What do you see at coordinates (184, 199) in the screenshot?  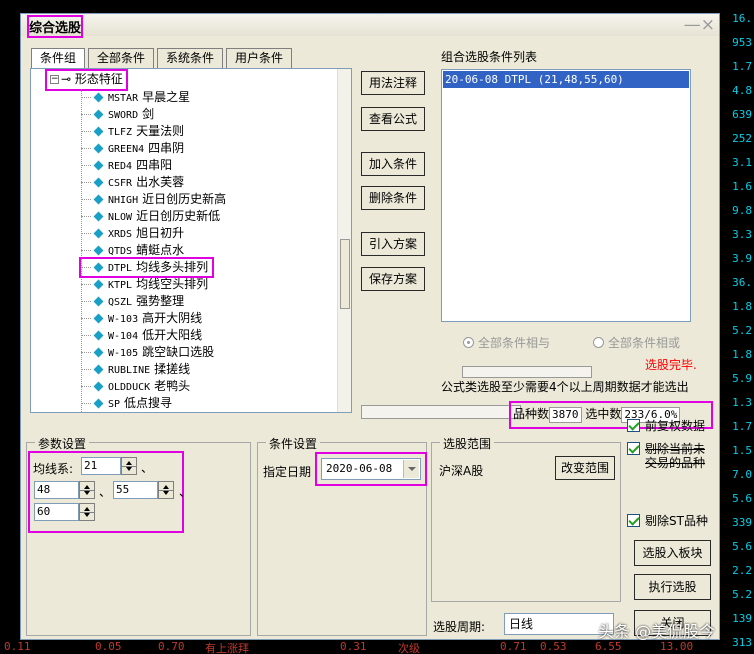 I see `tree-item-label: 近日创历史新高` at bounding box center [184, 199].